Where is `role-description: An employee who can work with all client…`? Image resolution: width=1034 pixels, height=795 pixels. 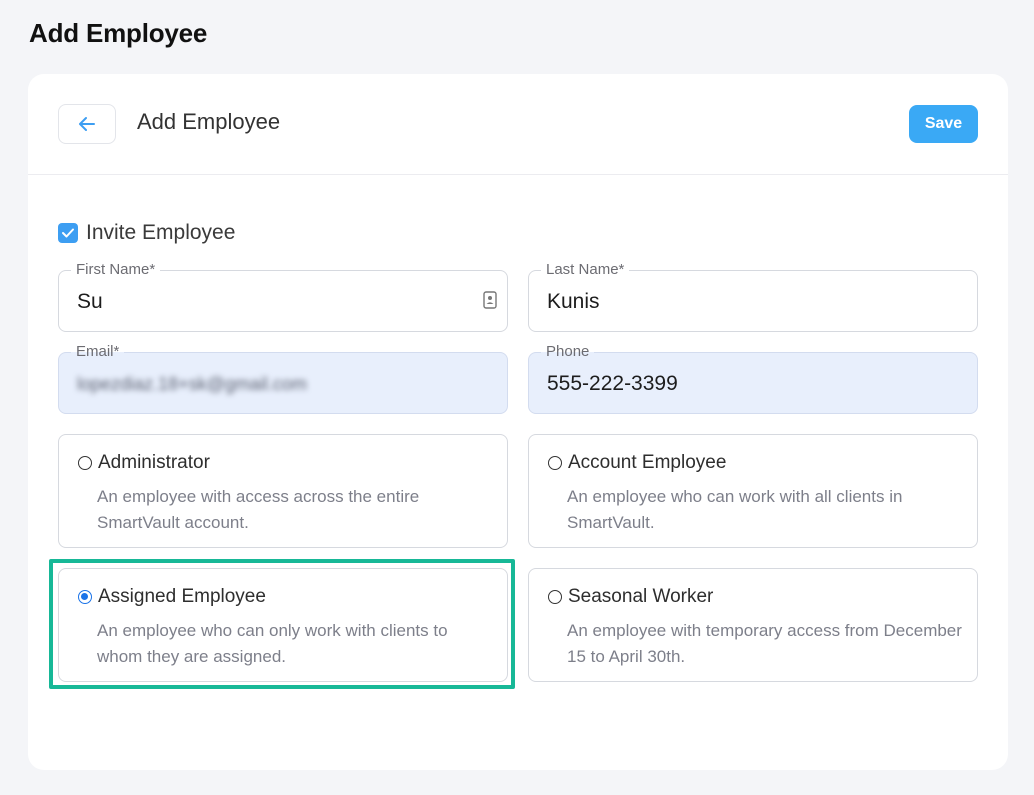 role-description: An employee who can work with all client… is located at coordinates (735, 509).